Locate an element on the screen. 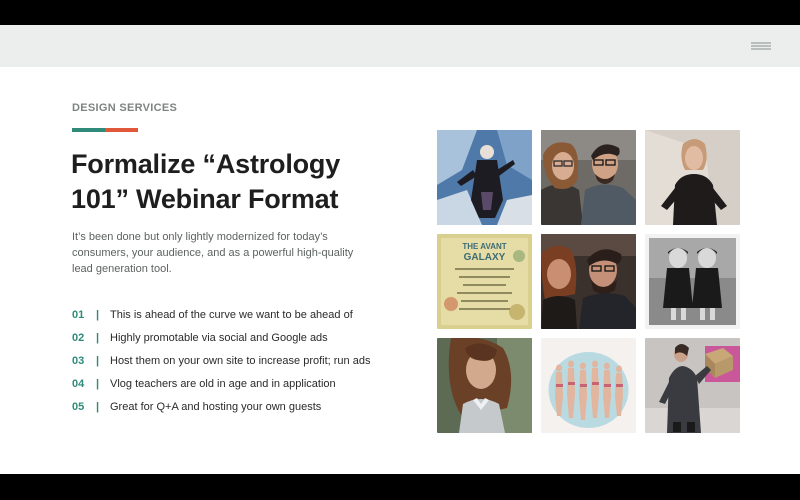 The image size is (800, 500). list-item-number: 02 is located at coordinates (78, 337).